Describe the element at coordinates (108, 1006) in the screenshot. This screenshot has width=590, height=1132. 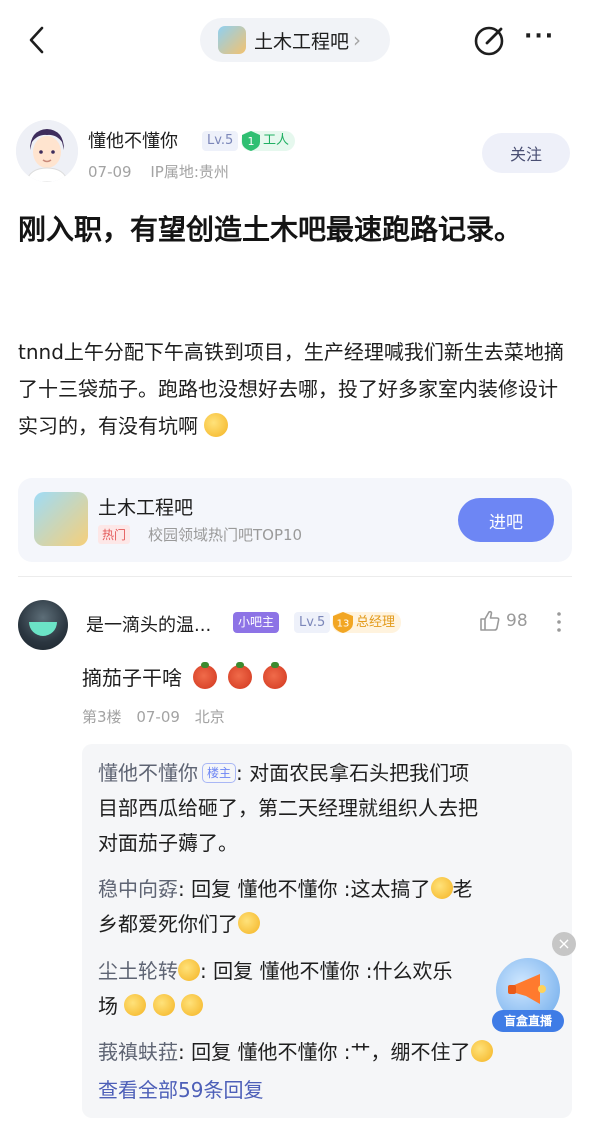
I see `reply-text: 场` at that location.